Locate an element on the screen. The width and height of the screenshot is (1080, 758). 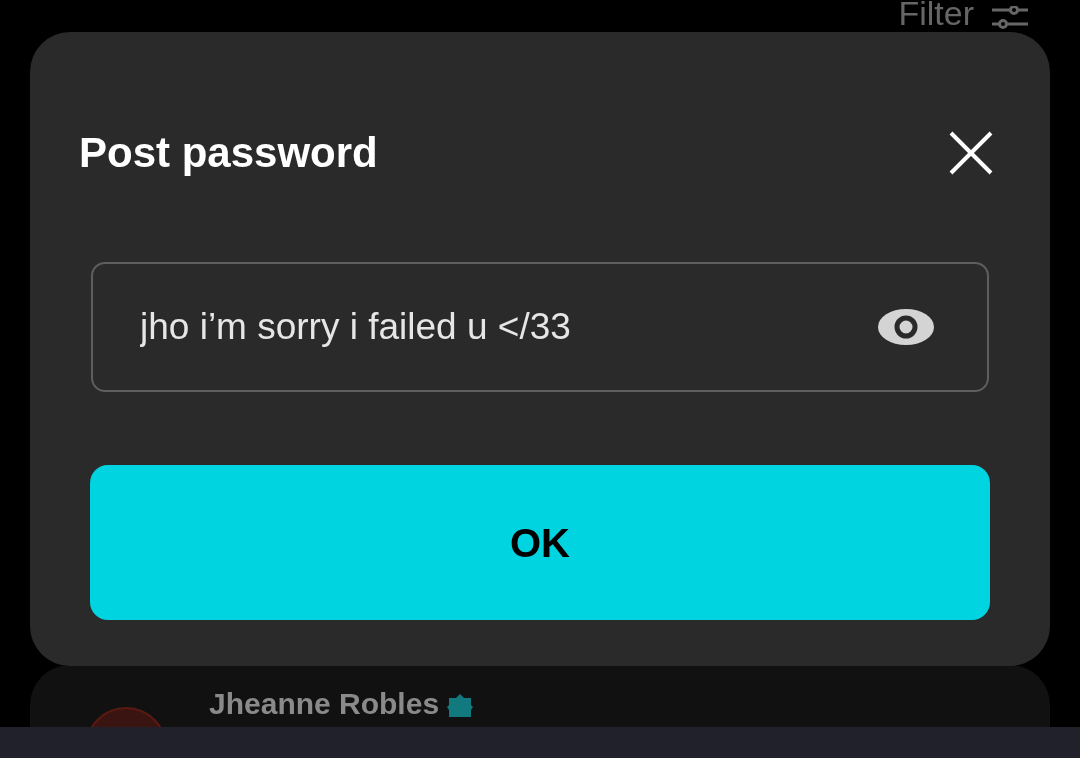
dialog-title: Post password is located at coordinates (228, 153).